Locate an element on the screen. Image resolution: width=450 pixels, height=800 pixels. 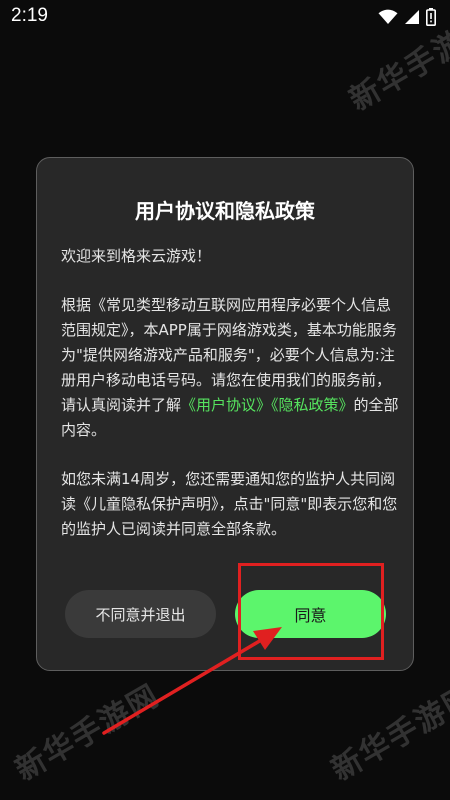
annotation-arrow-icon is located at coordinates (192, 681).